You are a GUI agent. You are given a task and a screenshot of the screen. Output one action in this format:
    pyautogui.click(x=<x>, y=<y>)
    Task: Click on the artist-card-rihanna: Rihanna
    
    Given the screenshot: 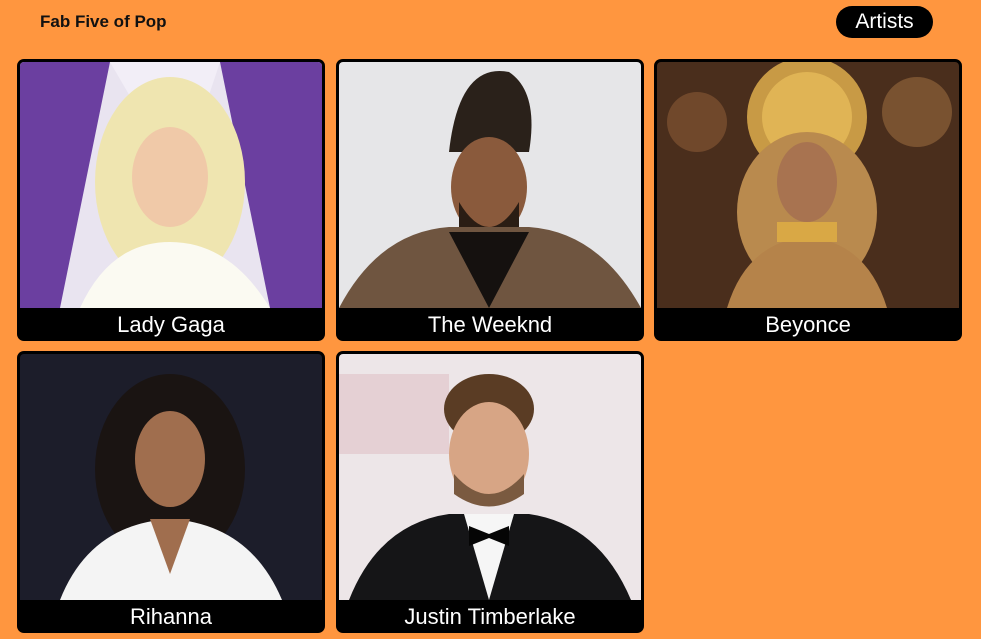 What is the action you would take?
    pyautogui.click(x=171, y=492)
    